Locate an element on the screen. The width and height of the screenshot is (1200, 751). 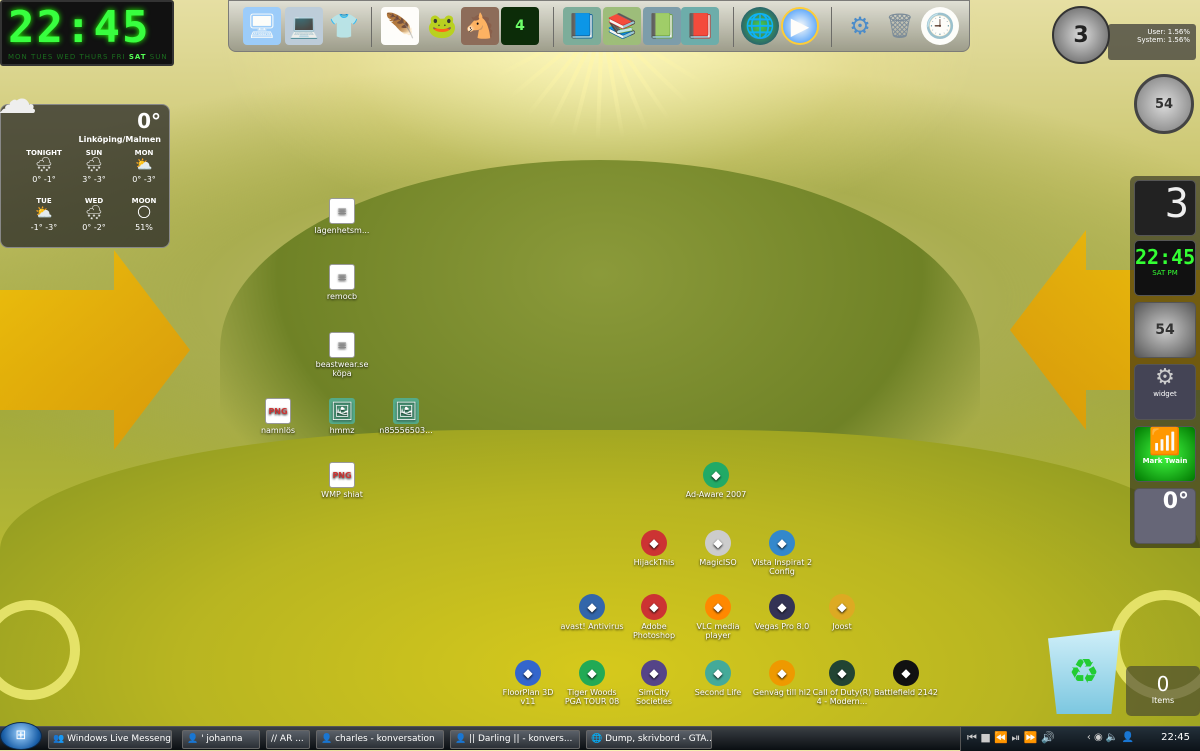
books-icon: 📚 is located at coordinates (622, 26).